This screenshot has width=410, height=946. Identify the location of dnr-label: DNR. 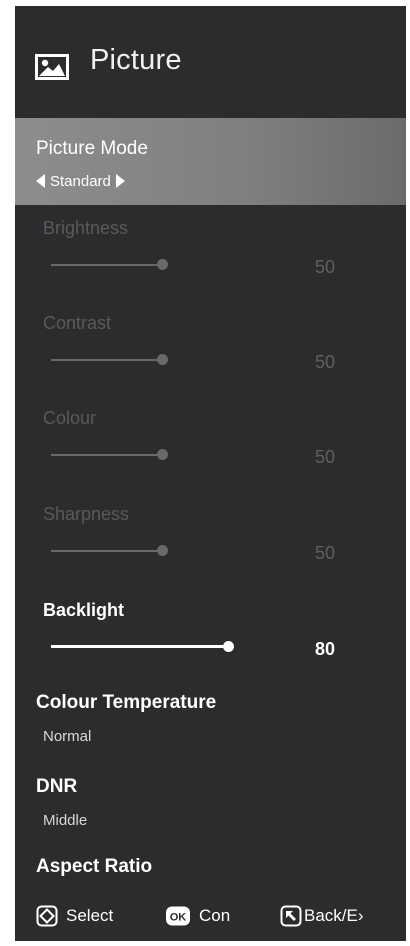
(57, 786).